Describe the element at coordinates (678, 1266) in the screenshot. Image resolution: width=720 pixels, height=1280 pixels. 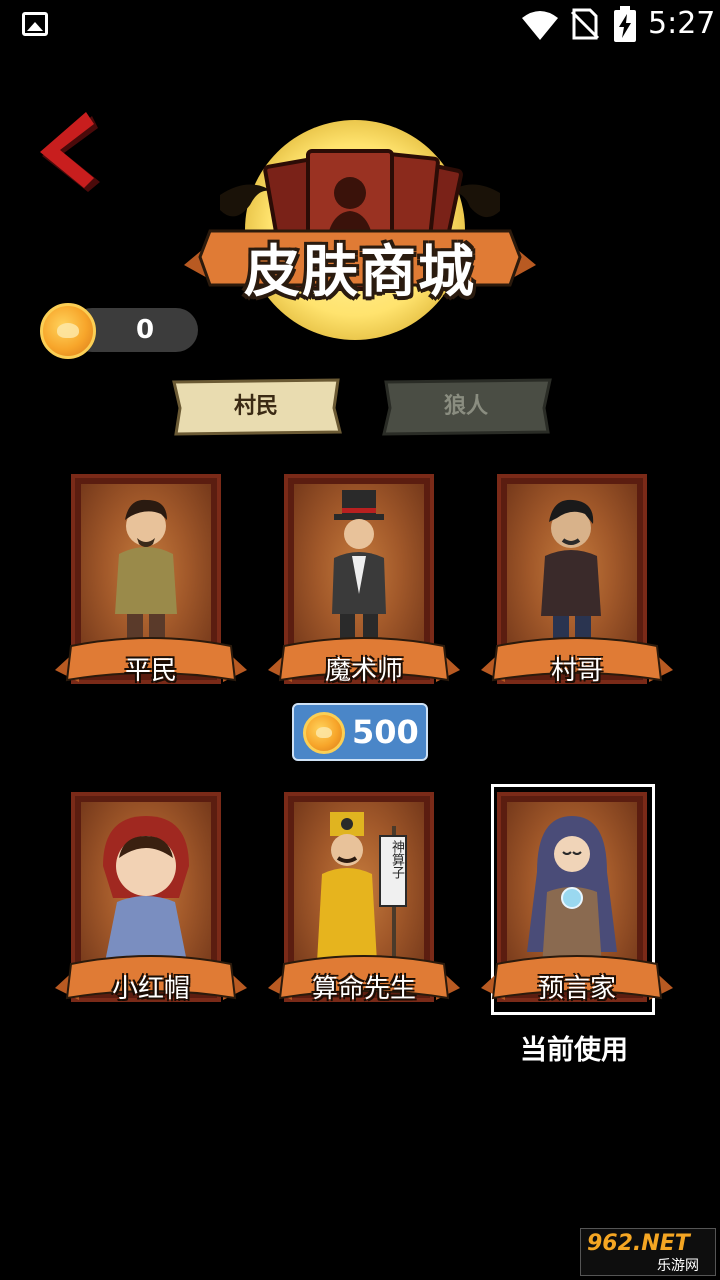
I see `watermark-sub: 乐游网` at that location.